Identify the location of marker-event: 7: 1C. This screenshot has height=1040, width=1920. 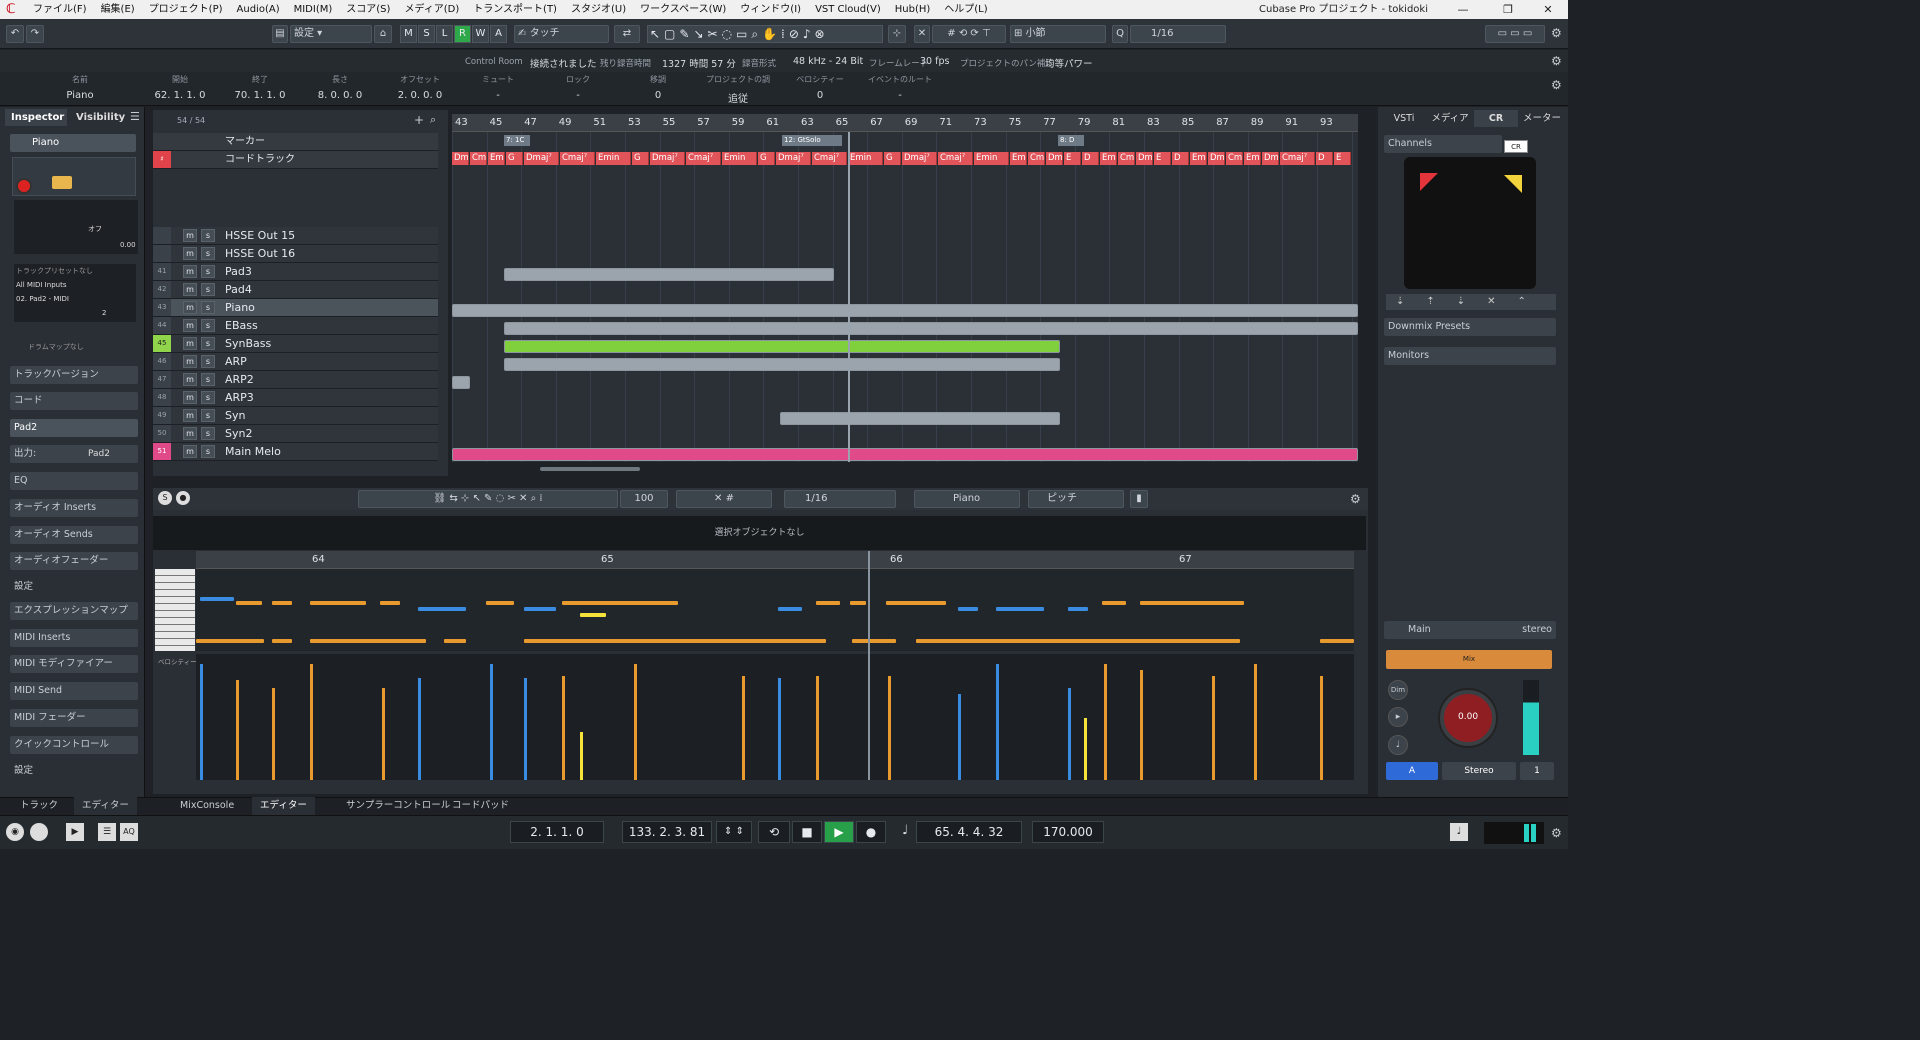
(517, 140).